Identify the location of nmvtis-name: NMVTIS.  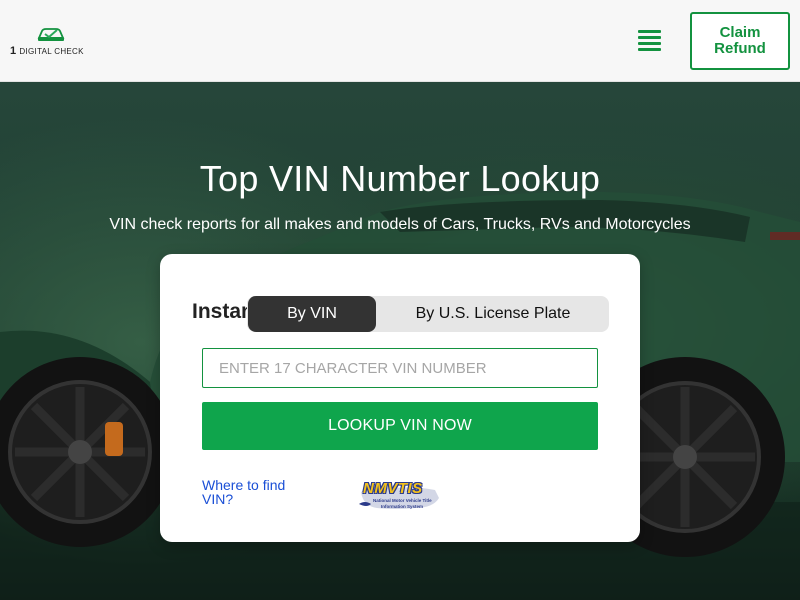
(393, 488).